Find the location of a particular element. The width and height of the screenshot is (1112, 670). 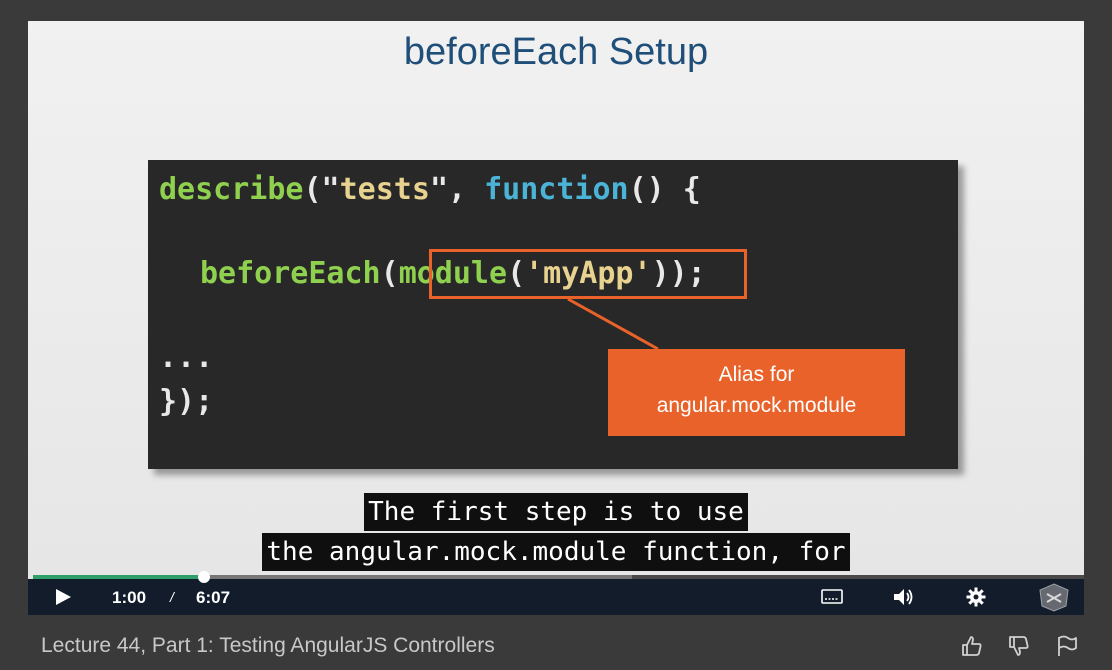

volume-icon is located at coordinates (903, 597).